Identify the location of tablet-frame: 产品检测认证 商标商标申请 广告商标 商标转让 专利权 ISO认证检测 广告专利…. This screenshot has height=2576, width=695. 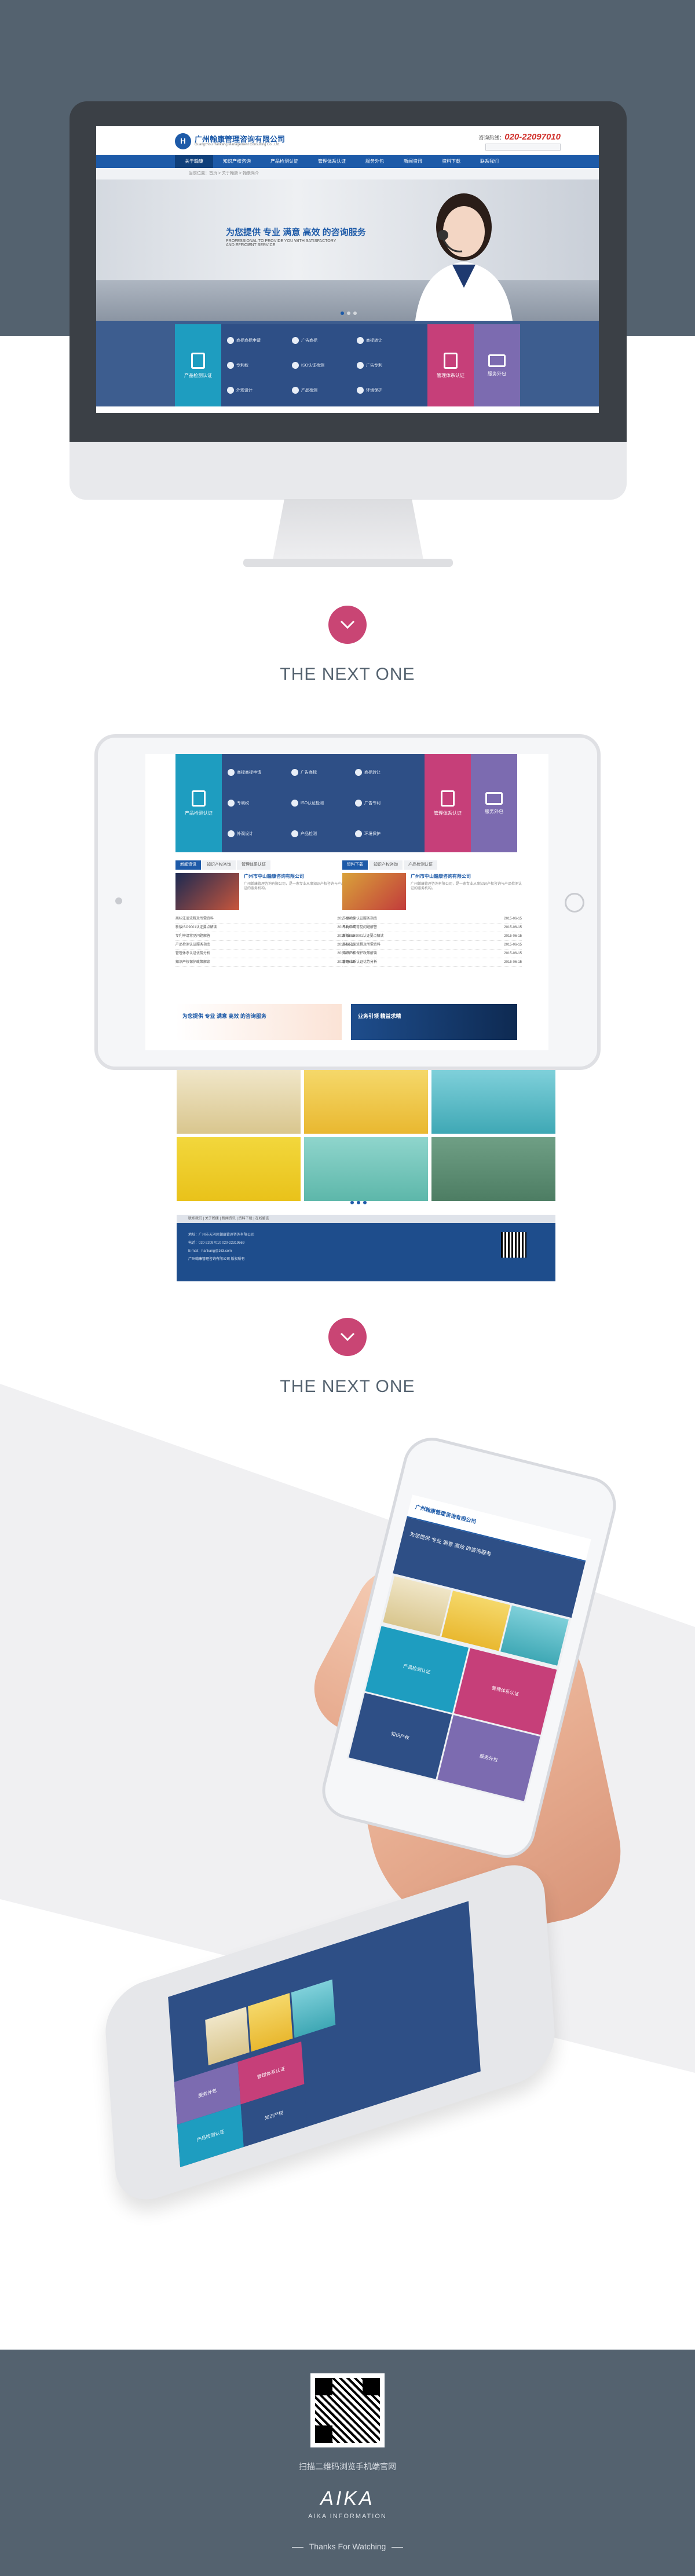
(348, 902).